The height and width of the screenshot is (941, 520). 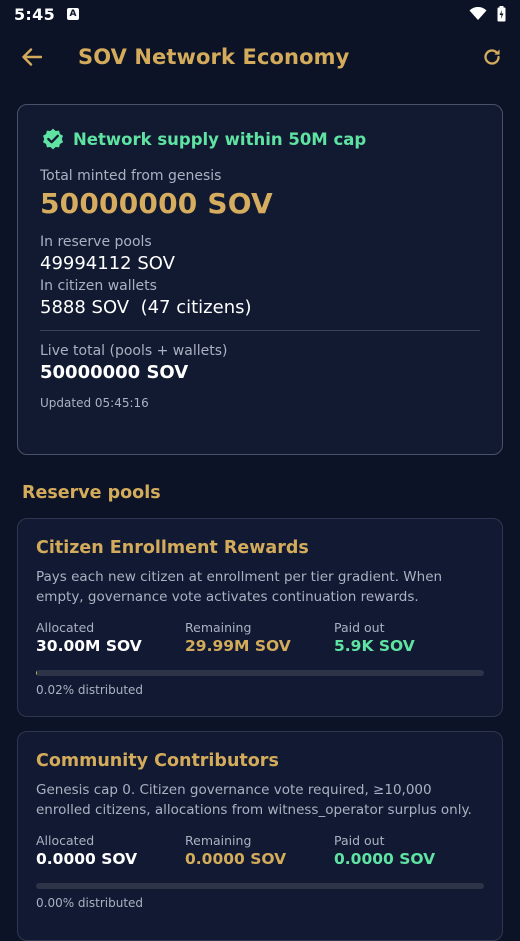 I want to click on live-total-value: 50000000 SOV, so click(x=260, y=372).